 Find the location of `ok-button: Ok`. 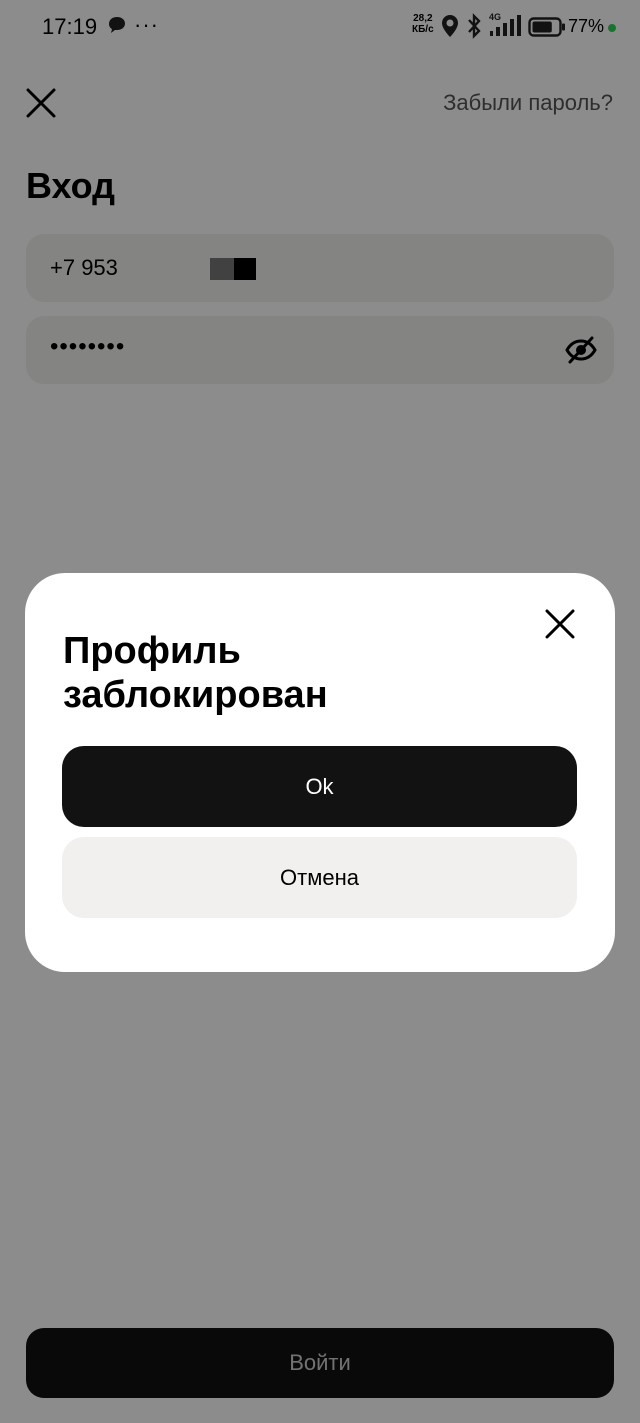

ok-button: Ok is located at coordinates (319, 786).